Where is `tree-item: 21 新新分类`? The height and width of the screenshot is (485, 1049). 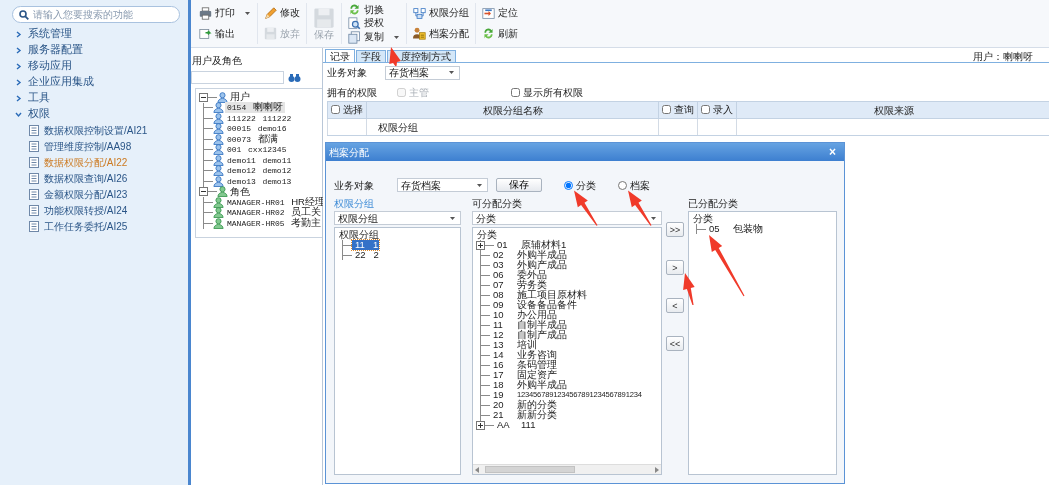 tree-item: 21 新新分类 is located at coordinates (524, 415).